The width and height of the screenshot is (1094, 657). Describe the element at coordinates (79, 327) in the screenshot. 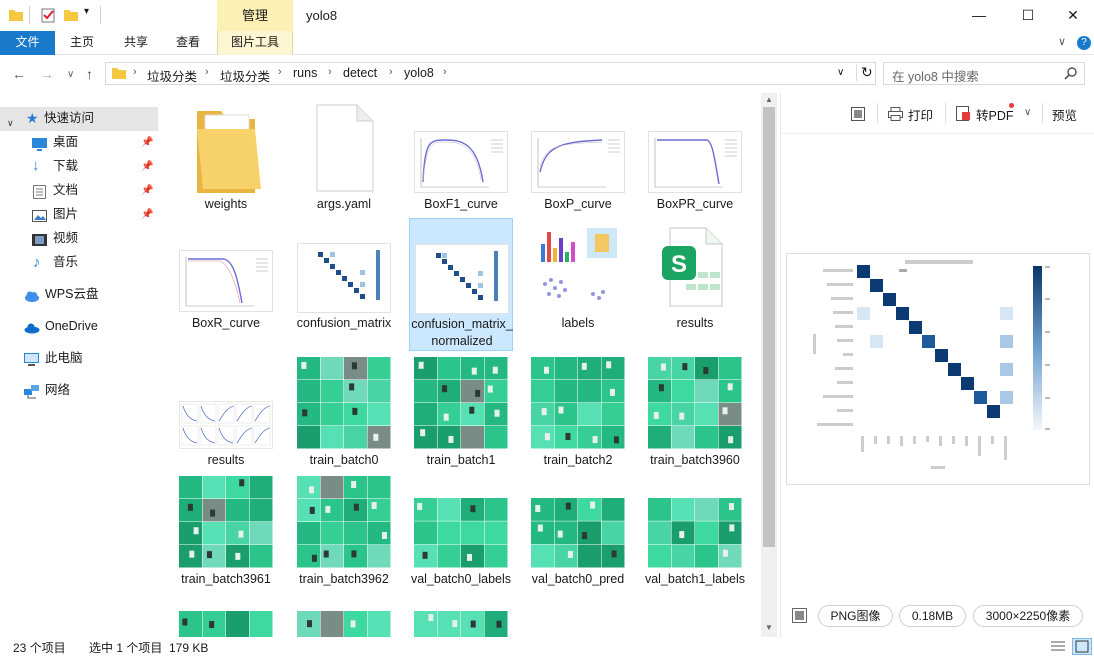

I see `nav-item-onedrive: OneDrive` at that location.